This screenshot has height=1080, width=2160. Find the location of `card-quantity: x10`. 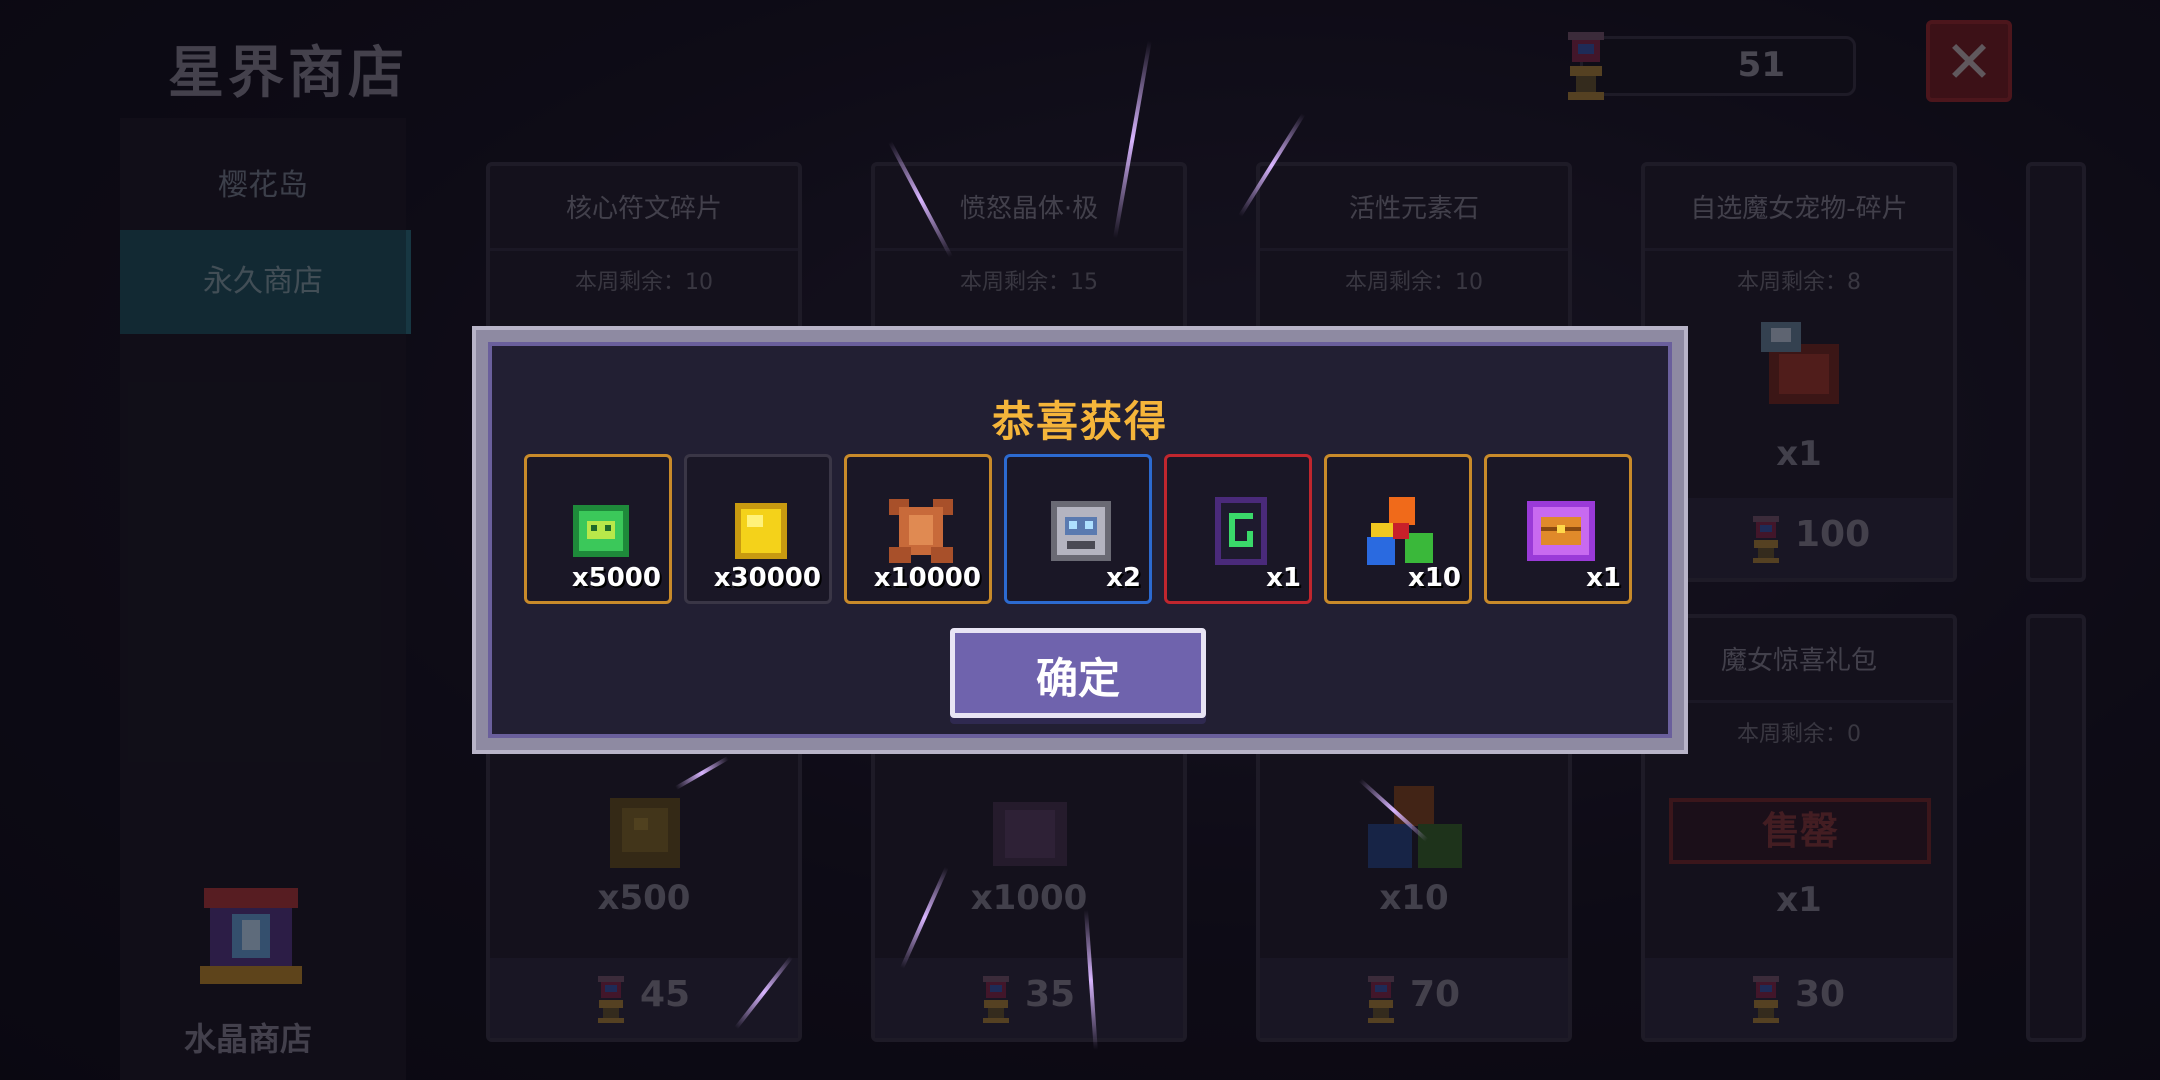

card-quantity: x10 is located at coordinates (1414, 898).